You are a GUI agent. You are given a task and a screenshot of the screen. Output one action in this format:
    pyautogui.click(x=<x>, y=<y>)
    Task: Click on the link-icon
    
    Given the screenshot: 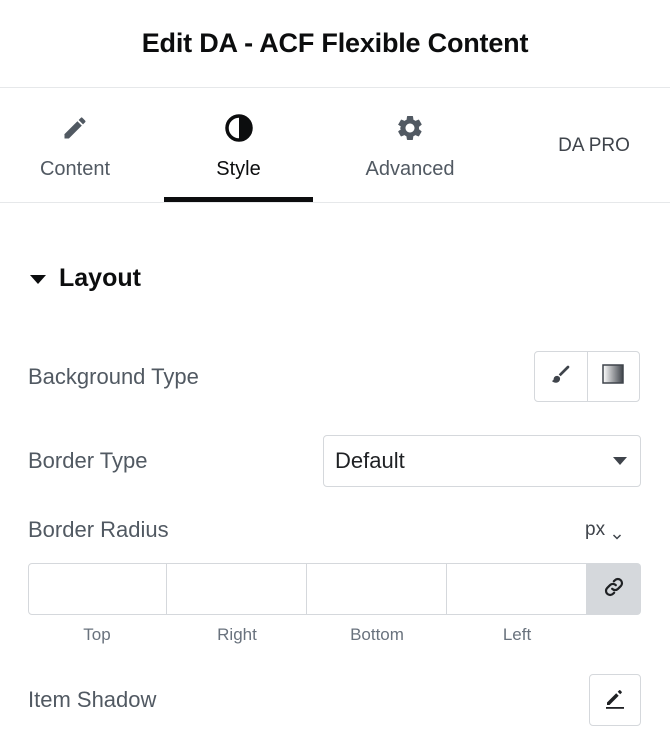 What is the action you would take?
    pyautogui.click(x=614, y=589)
    